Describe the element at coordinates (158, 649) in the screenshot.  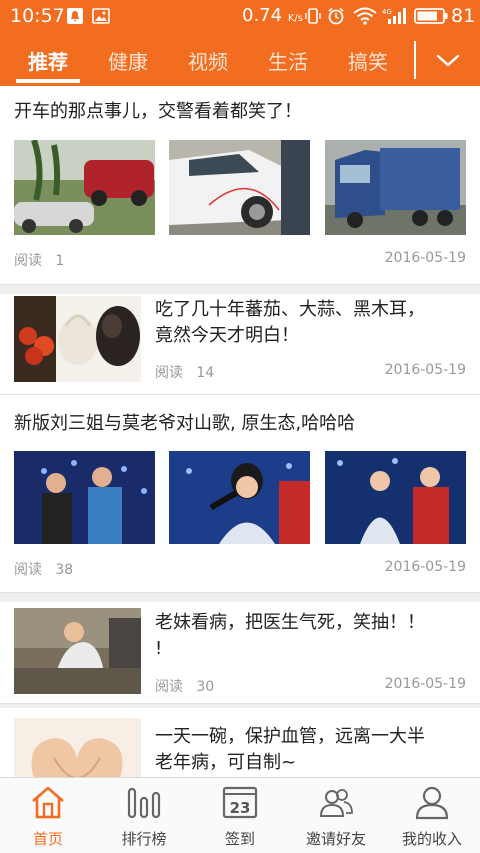
I see `article-title-line2: !` at that location.